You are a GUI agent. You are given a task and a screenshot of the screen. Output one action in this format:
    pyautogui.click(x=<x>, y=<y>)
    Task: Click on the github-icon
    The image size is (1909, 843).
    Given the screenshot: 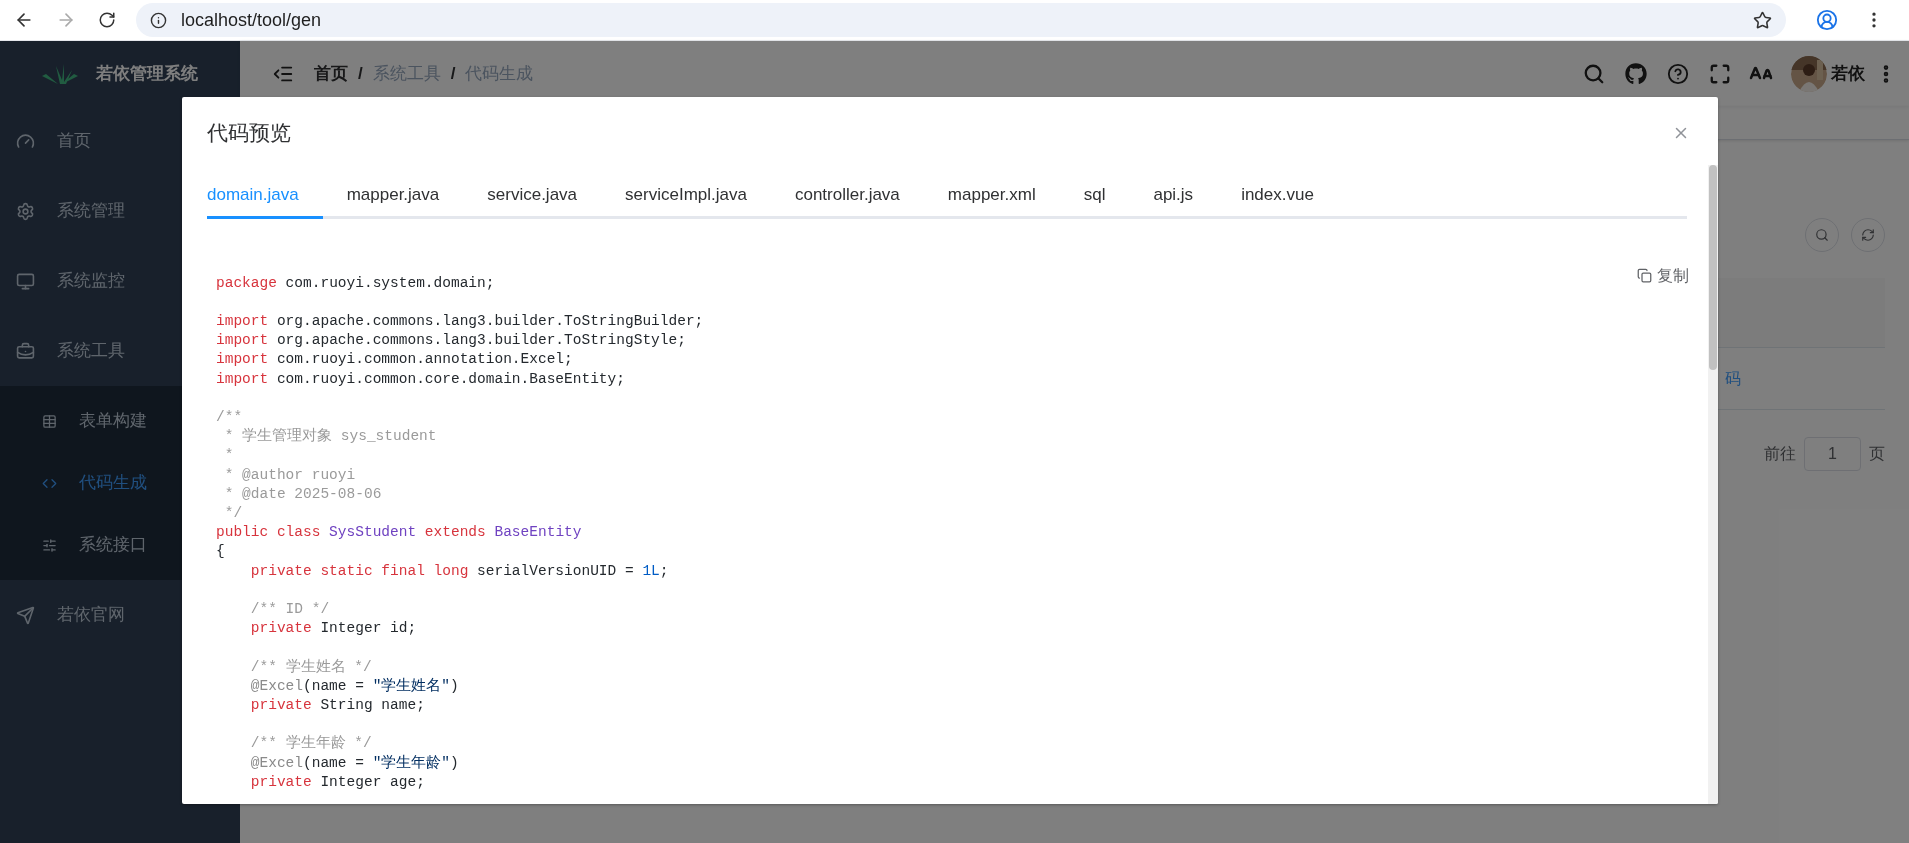 What is the action you would take?
    pyautogui.click(x=1636, y=73)
    